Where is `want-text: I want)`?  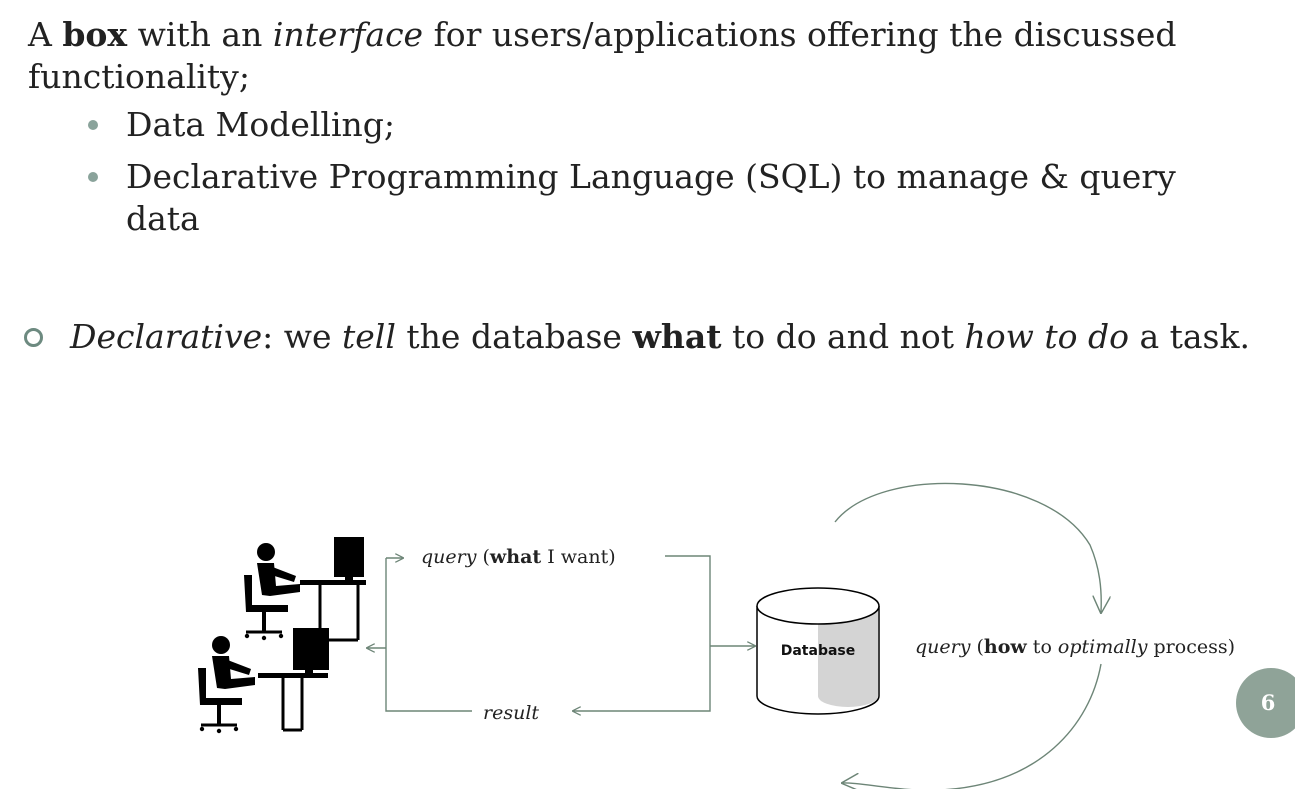 want-text: I want) is located at coordinates (578, 557).